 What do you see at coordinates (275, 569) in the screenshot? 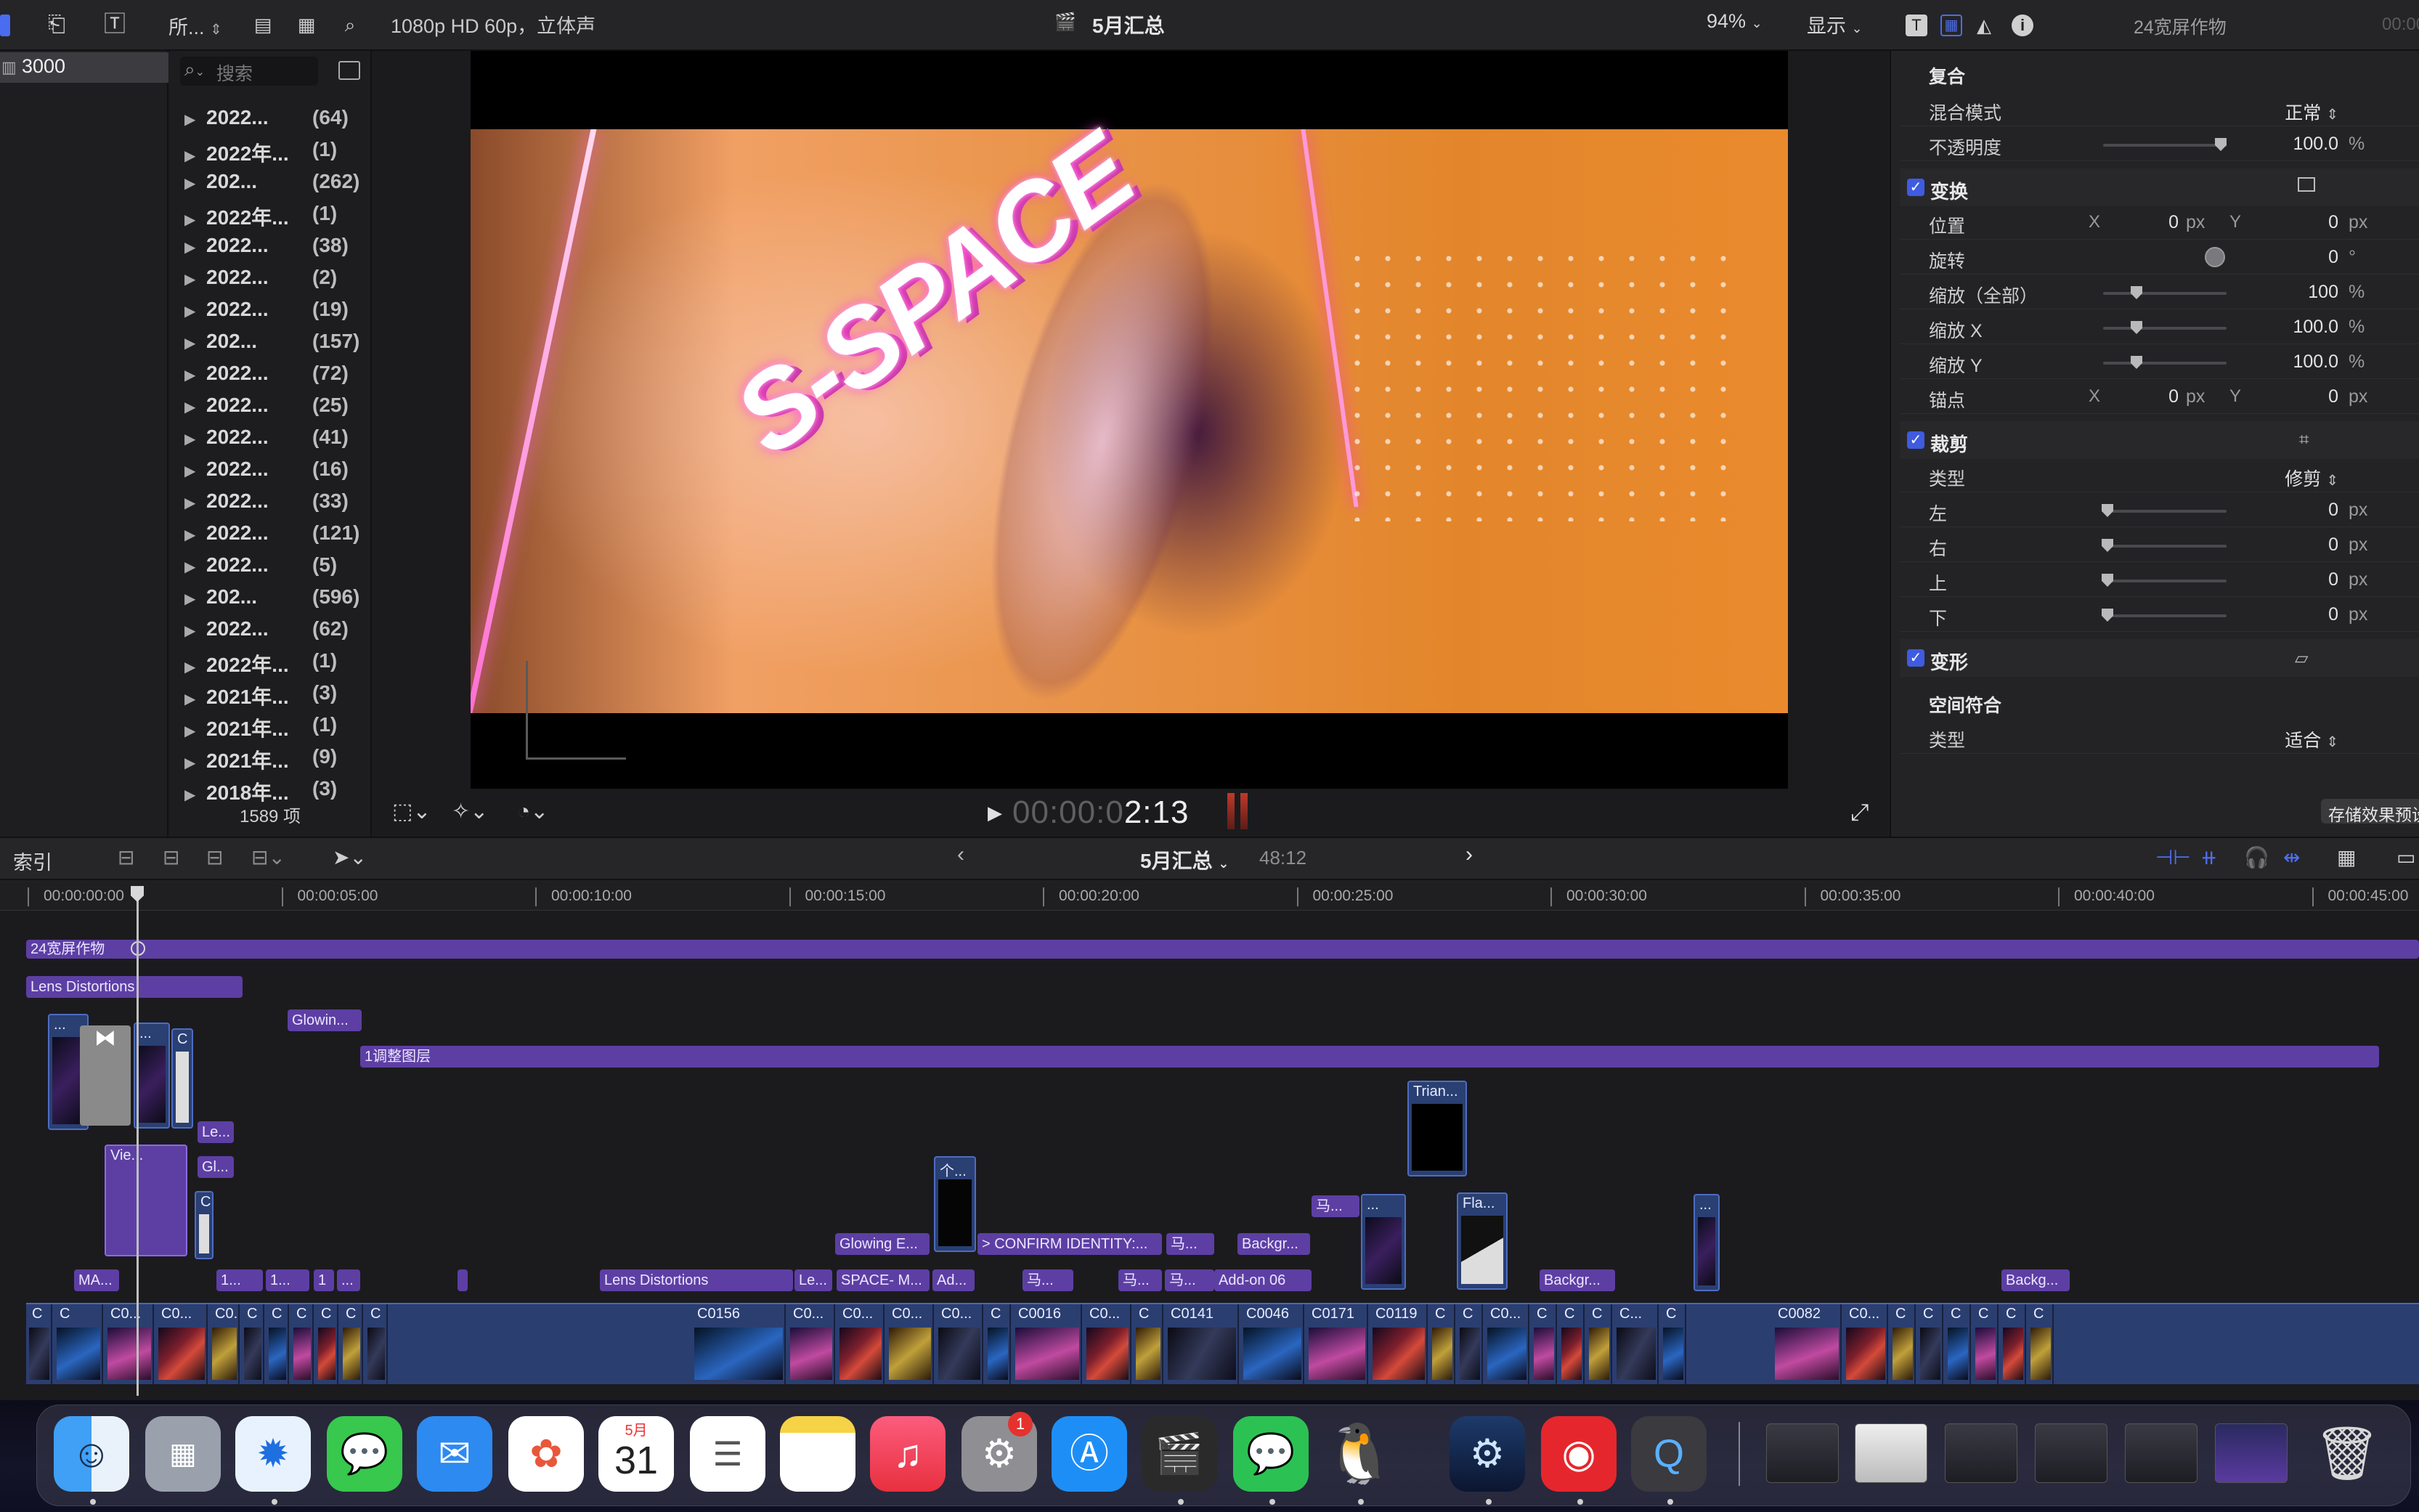
I see `event-row: ▶ 2022... (5)` at bounding box center [275, 569].